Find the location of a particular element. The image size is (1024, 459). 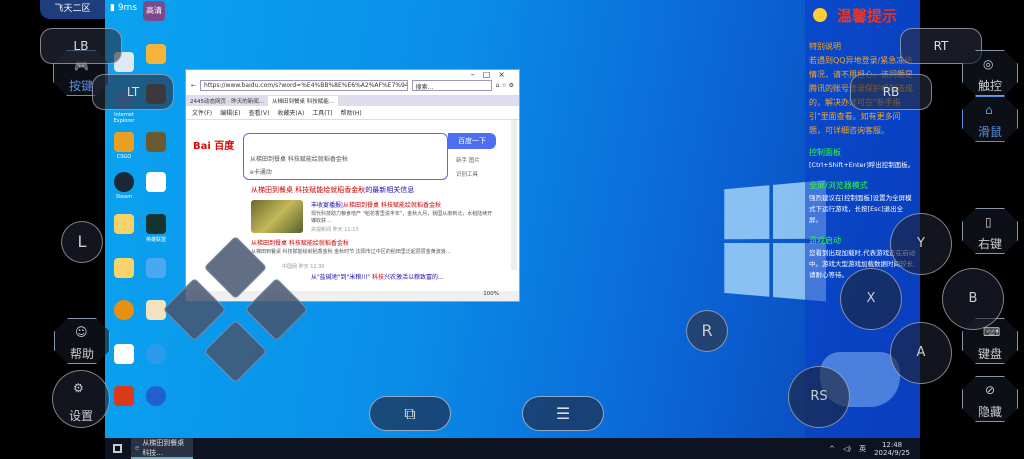

tips-text: [Ctrl+Shift+Enter]呼出控制面板。 is located at coordinates (862, 165).